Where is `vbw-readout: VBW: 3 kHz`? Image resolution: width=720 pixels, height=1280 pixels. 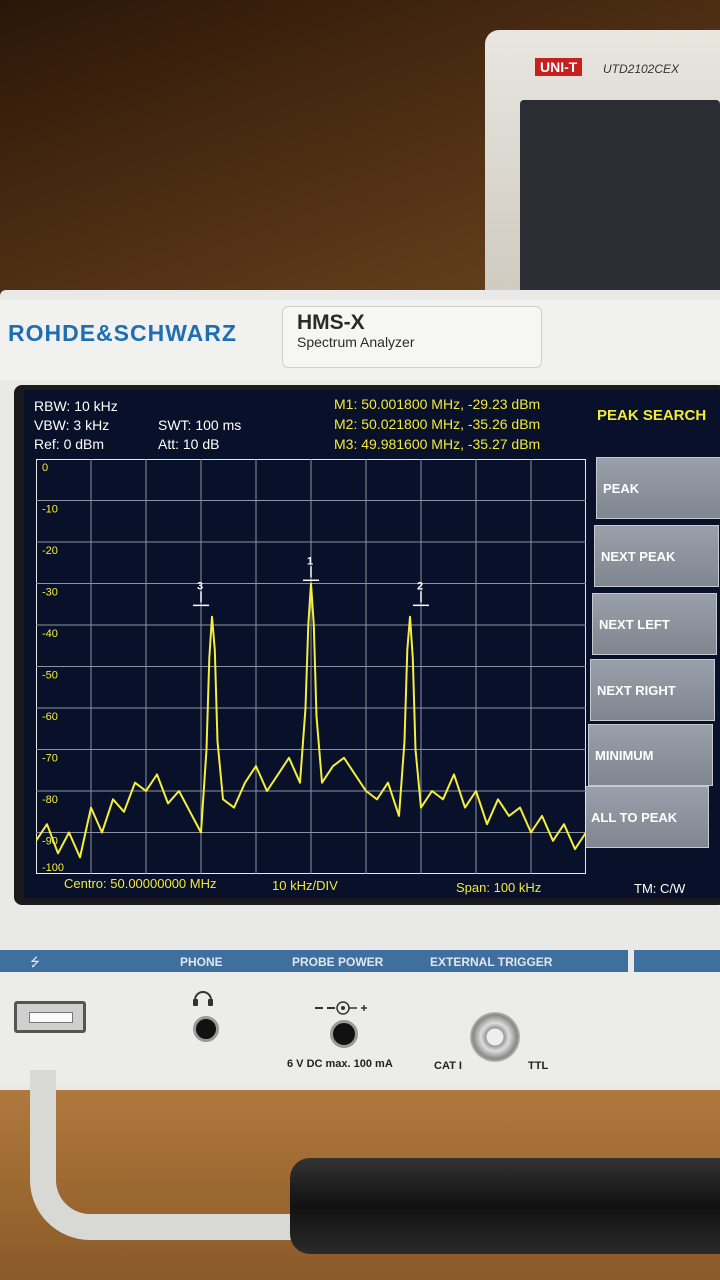 vbw-readout: VBW: 3 kHz is located at coordinates (72, 425).